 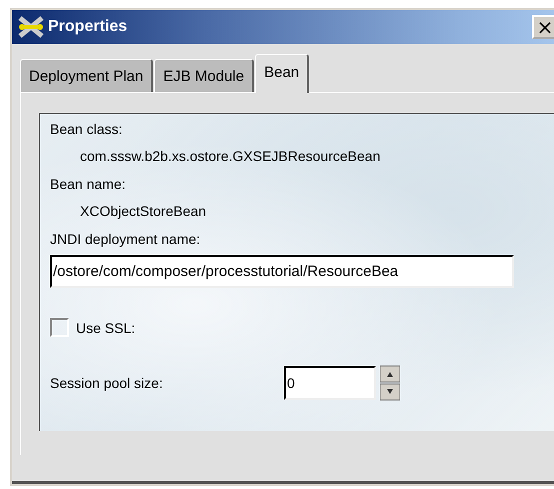 I want to click on field-label: Bean class:, so click(x=86, y=129).